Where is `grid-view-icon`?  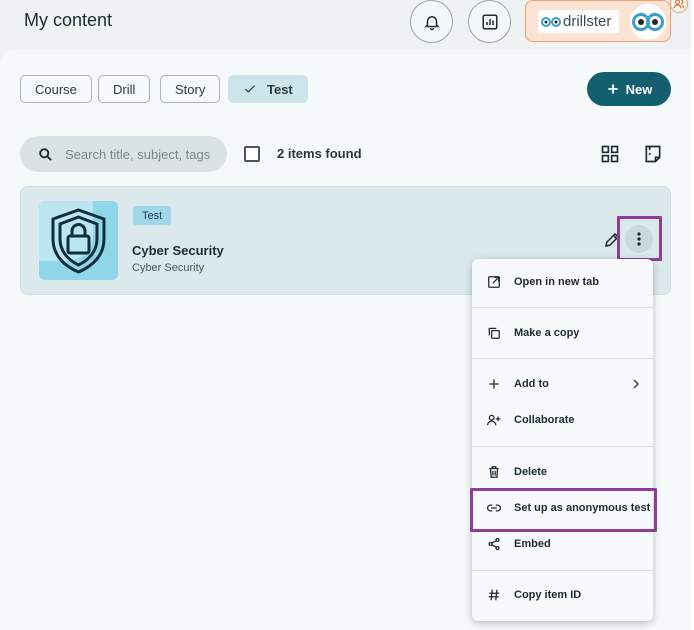
grid-view-icon is located at coordinates (610, 154).